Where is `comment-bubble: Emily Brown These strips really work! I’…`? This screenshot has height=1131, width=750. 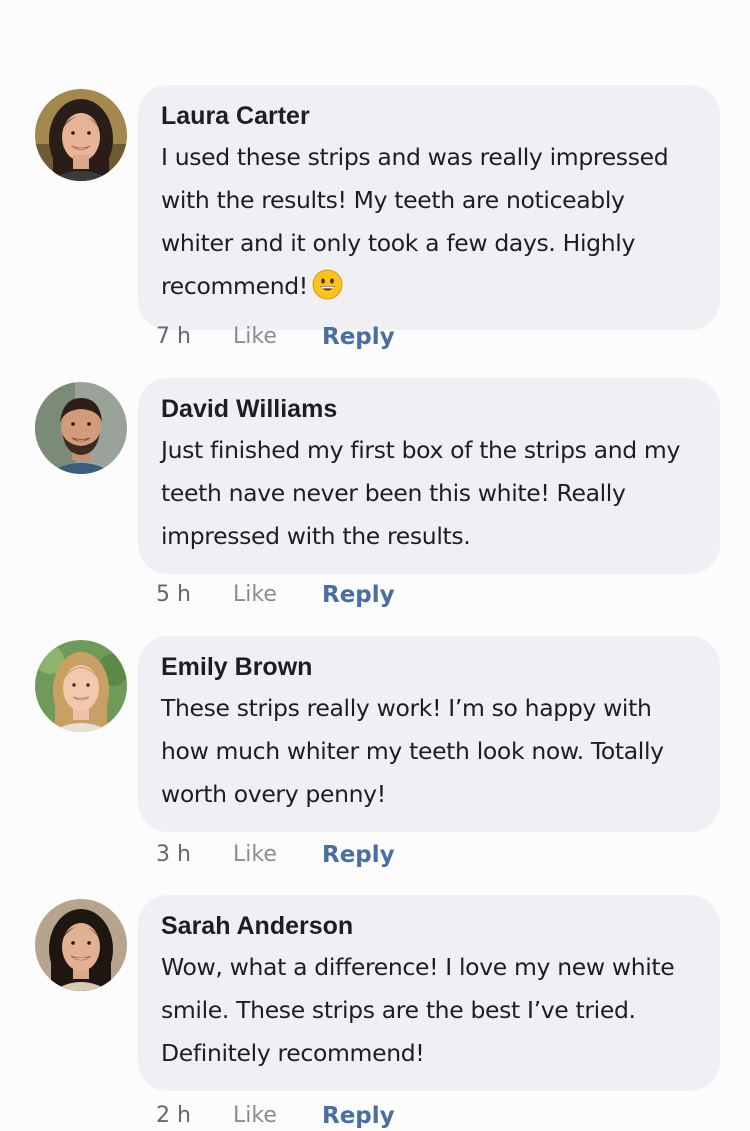 comment-bubble: Emily Brown These strips really work! I’… is located at coordinates (429, 734).